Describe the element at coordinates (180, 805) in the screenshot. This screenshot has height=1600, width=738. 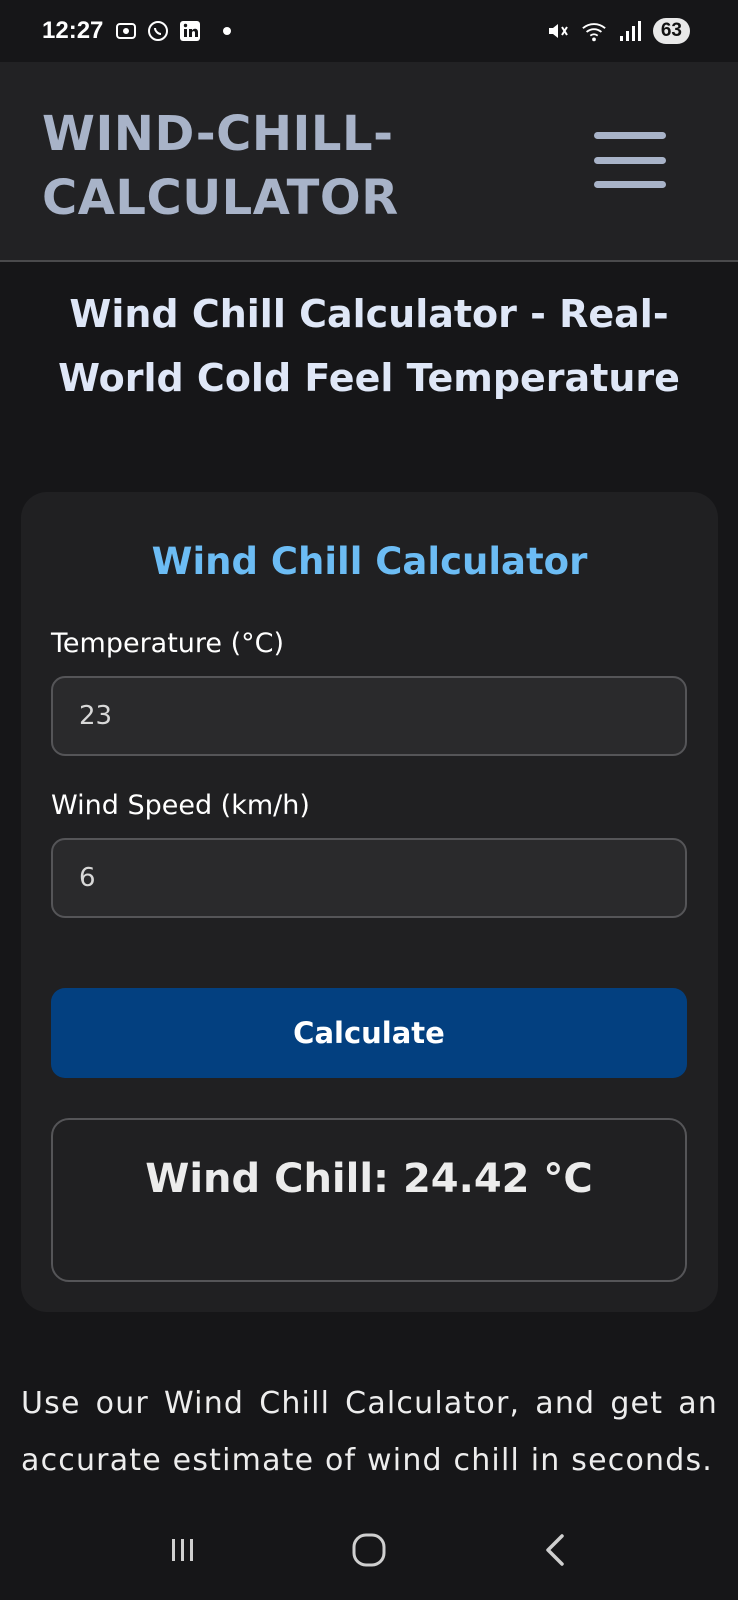
I see `wind-speed-label: Wind Speed (km/h)` at that location.